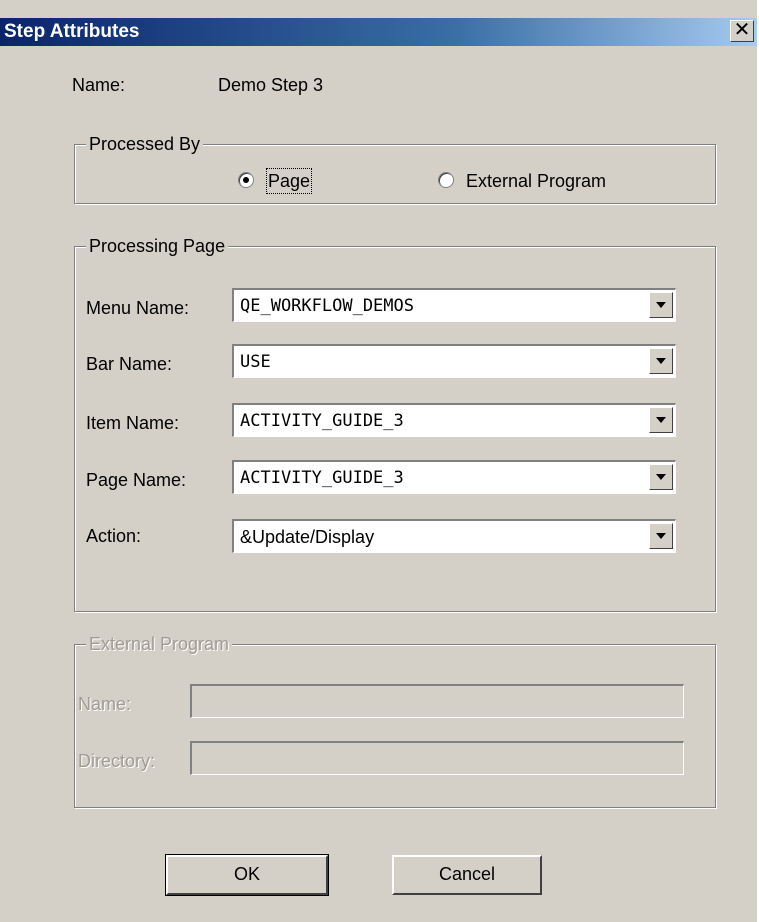 The image size is (759, 922). What do you see at coordinates (157, 246) in the screenshot?
I see `processing-page-legend: Processing Page` at bounding box center [157, 246].